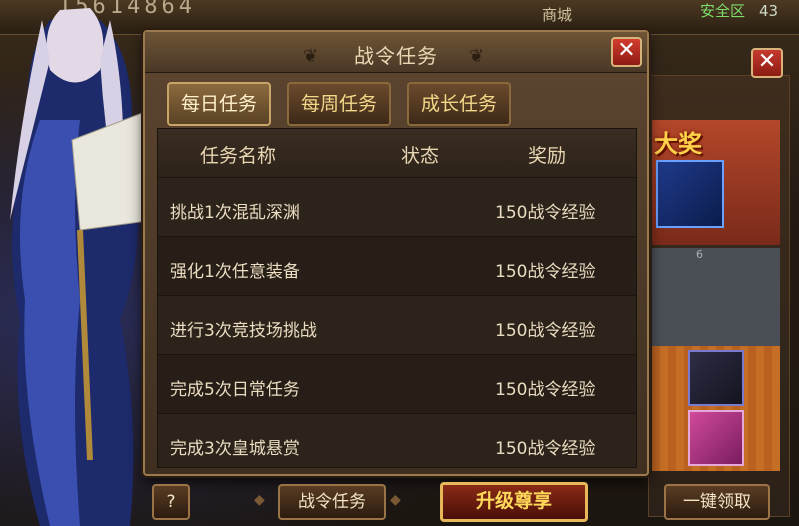 The width and height of the screenshot is (799, 526). Describe the element at coordinates (514, 502) in the screenshot. I see `upgrade-premium-button: 升级尊享` at that location.